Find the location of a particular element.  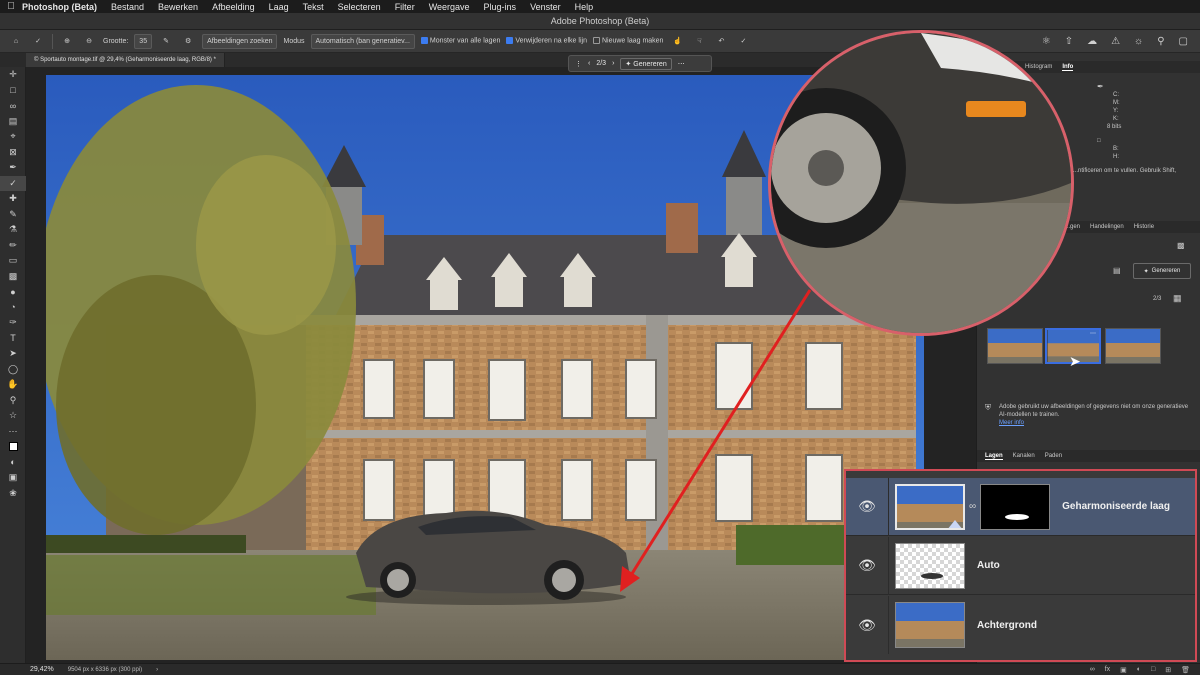

document-size: 9504 px x 6336 px (300 ppi) is located at coordinates (105, 670).